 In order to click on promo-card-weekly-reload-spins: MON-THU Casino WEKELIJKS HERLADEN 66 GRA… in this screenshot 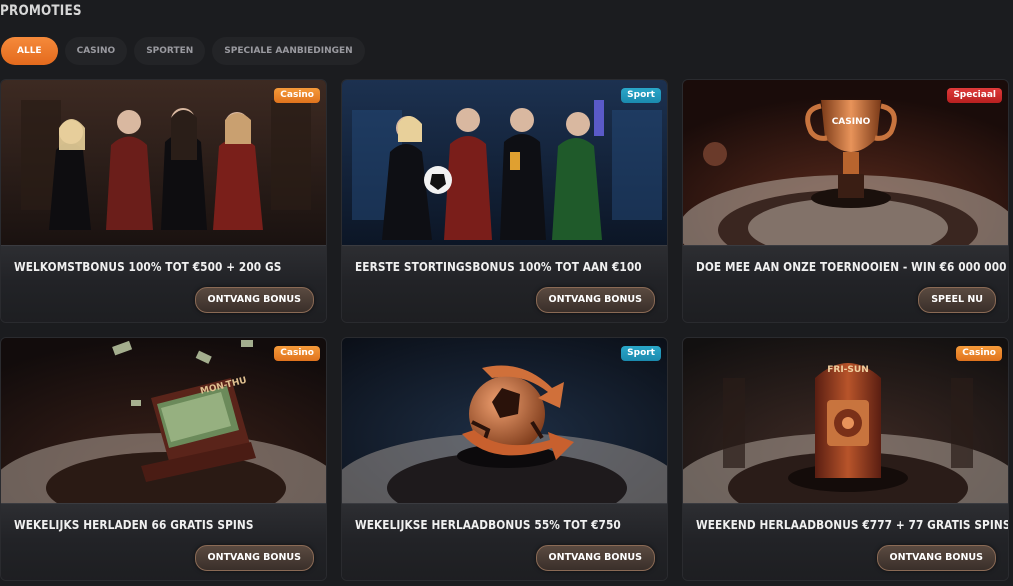, I will do `click(163, 459)`.